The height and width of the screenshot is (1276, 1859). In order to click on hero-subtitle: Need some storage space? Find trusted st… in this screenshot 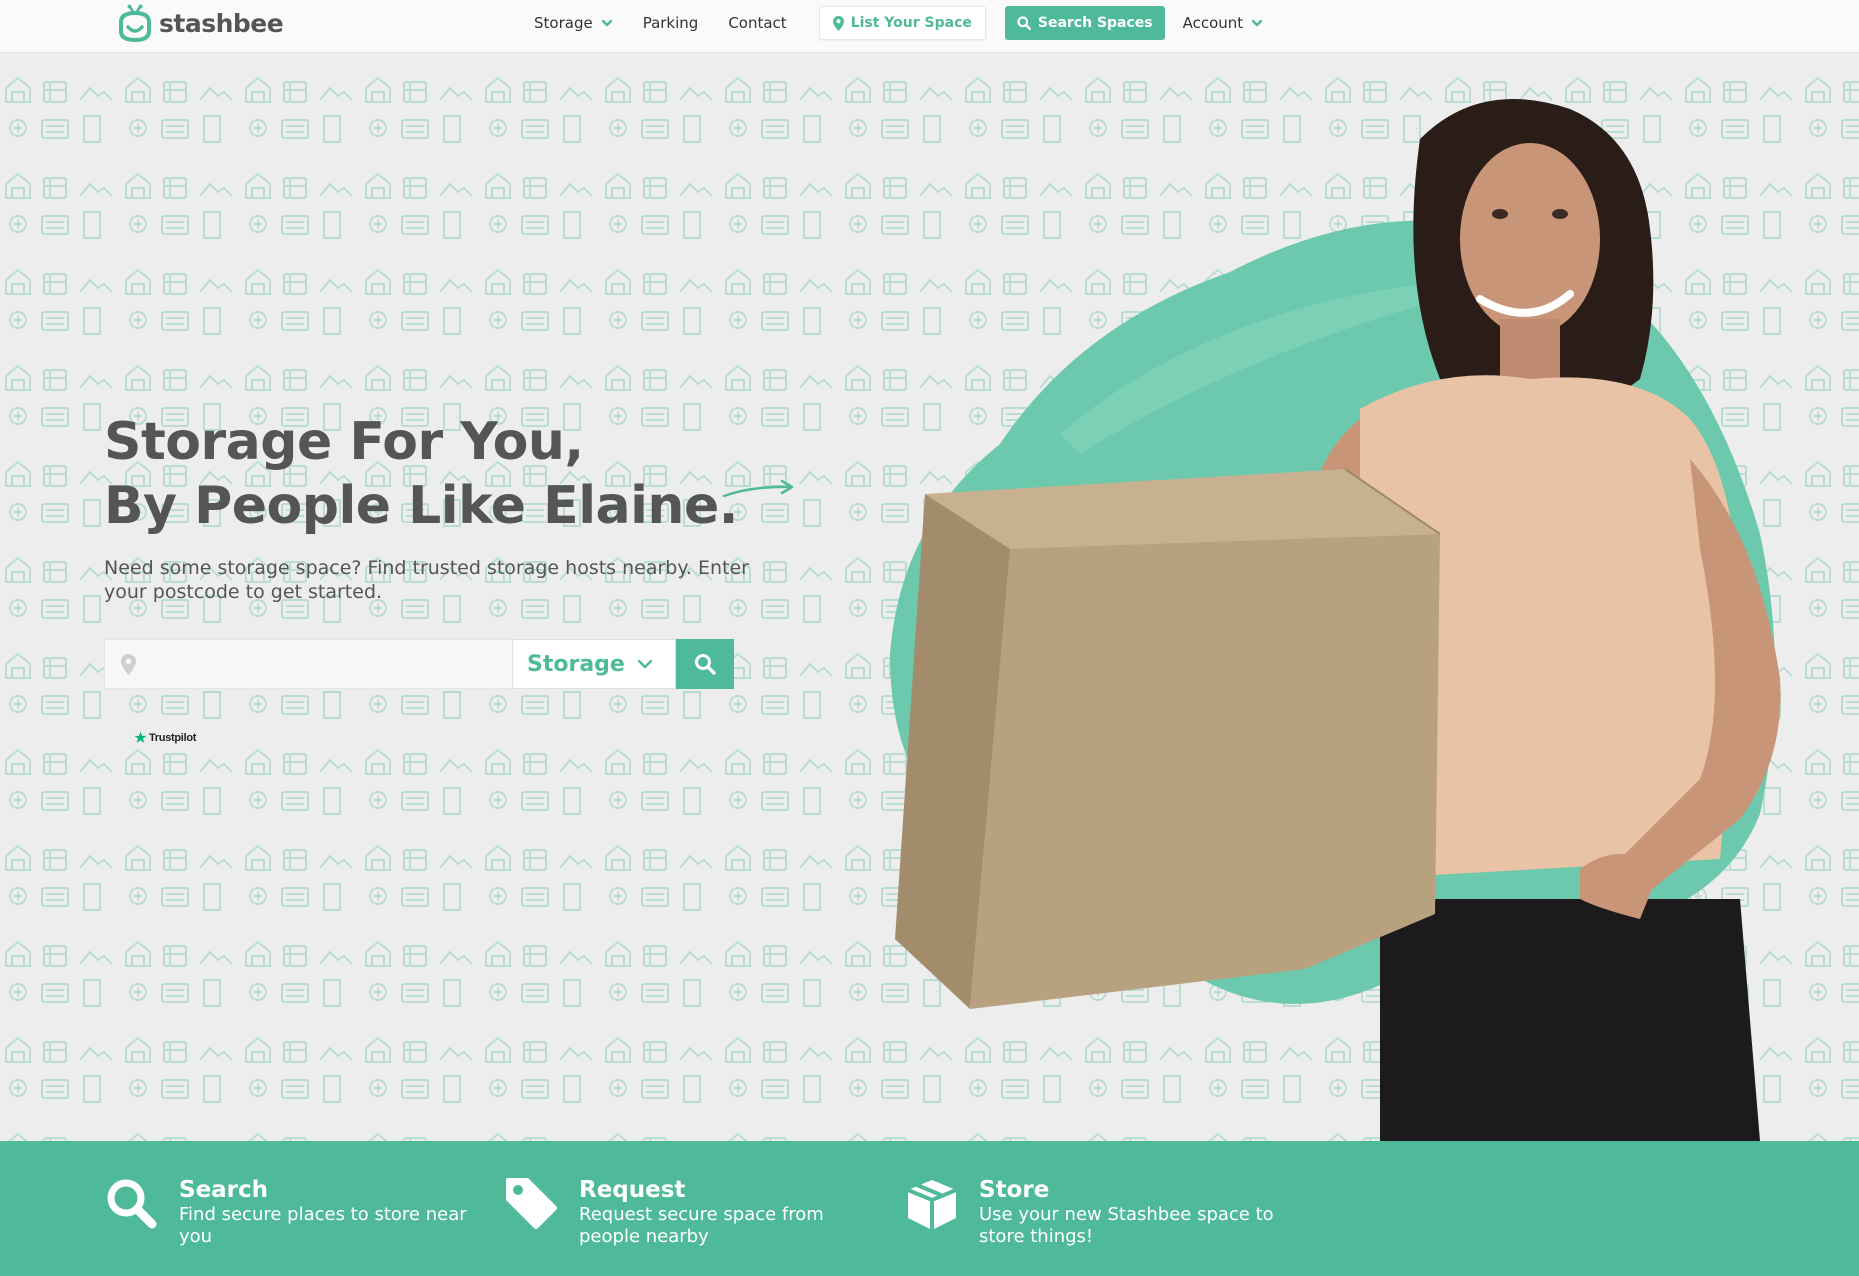, I will do `click(426, 580)`.